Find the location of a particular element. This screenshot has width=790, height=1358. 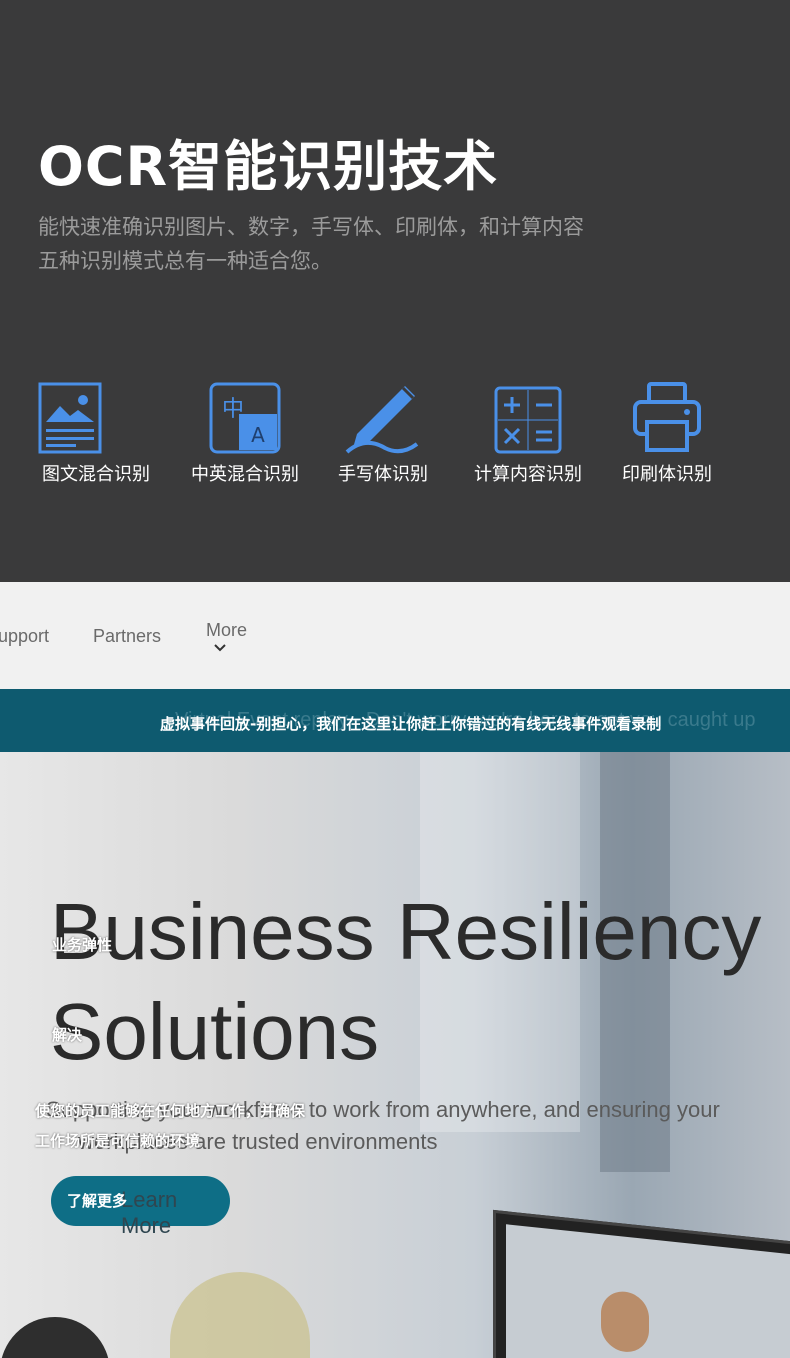

feature-label: 中英混合识别 is located at coordinates (245, 474).